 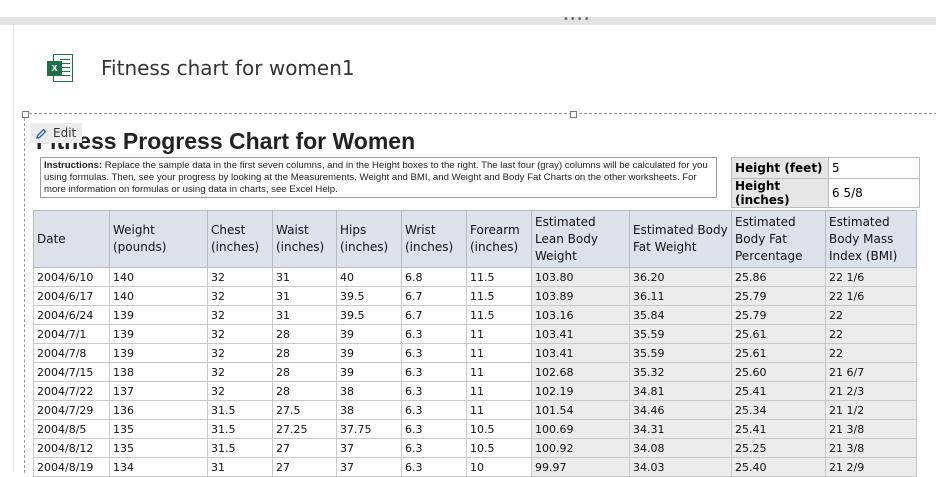 I want to click on table-cell: 22 1/6, so click(x=871, y=296).